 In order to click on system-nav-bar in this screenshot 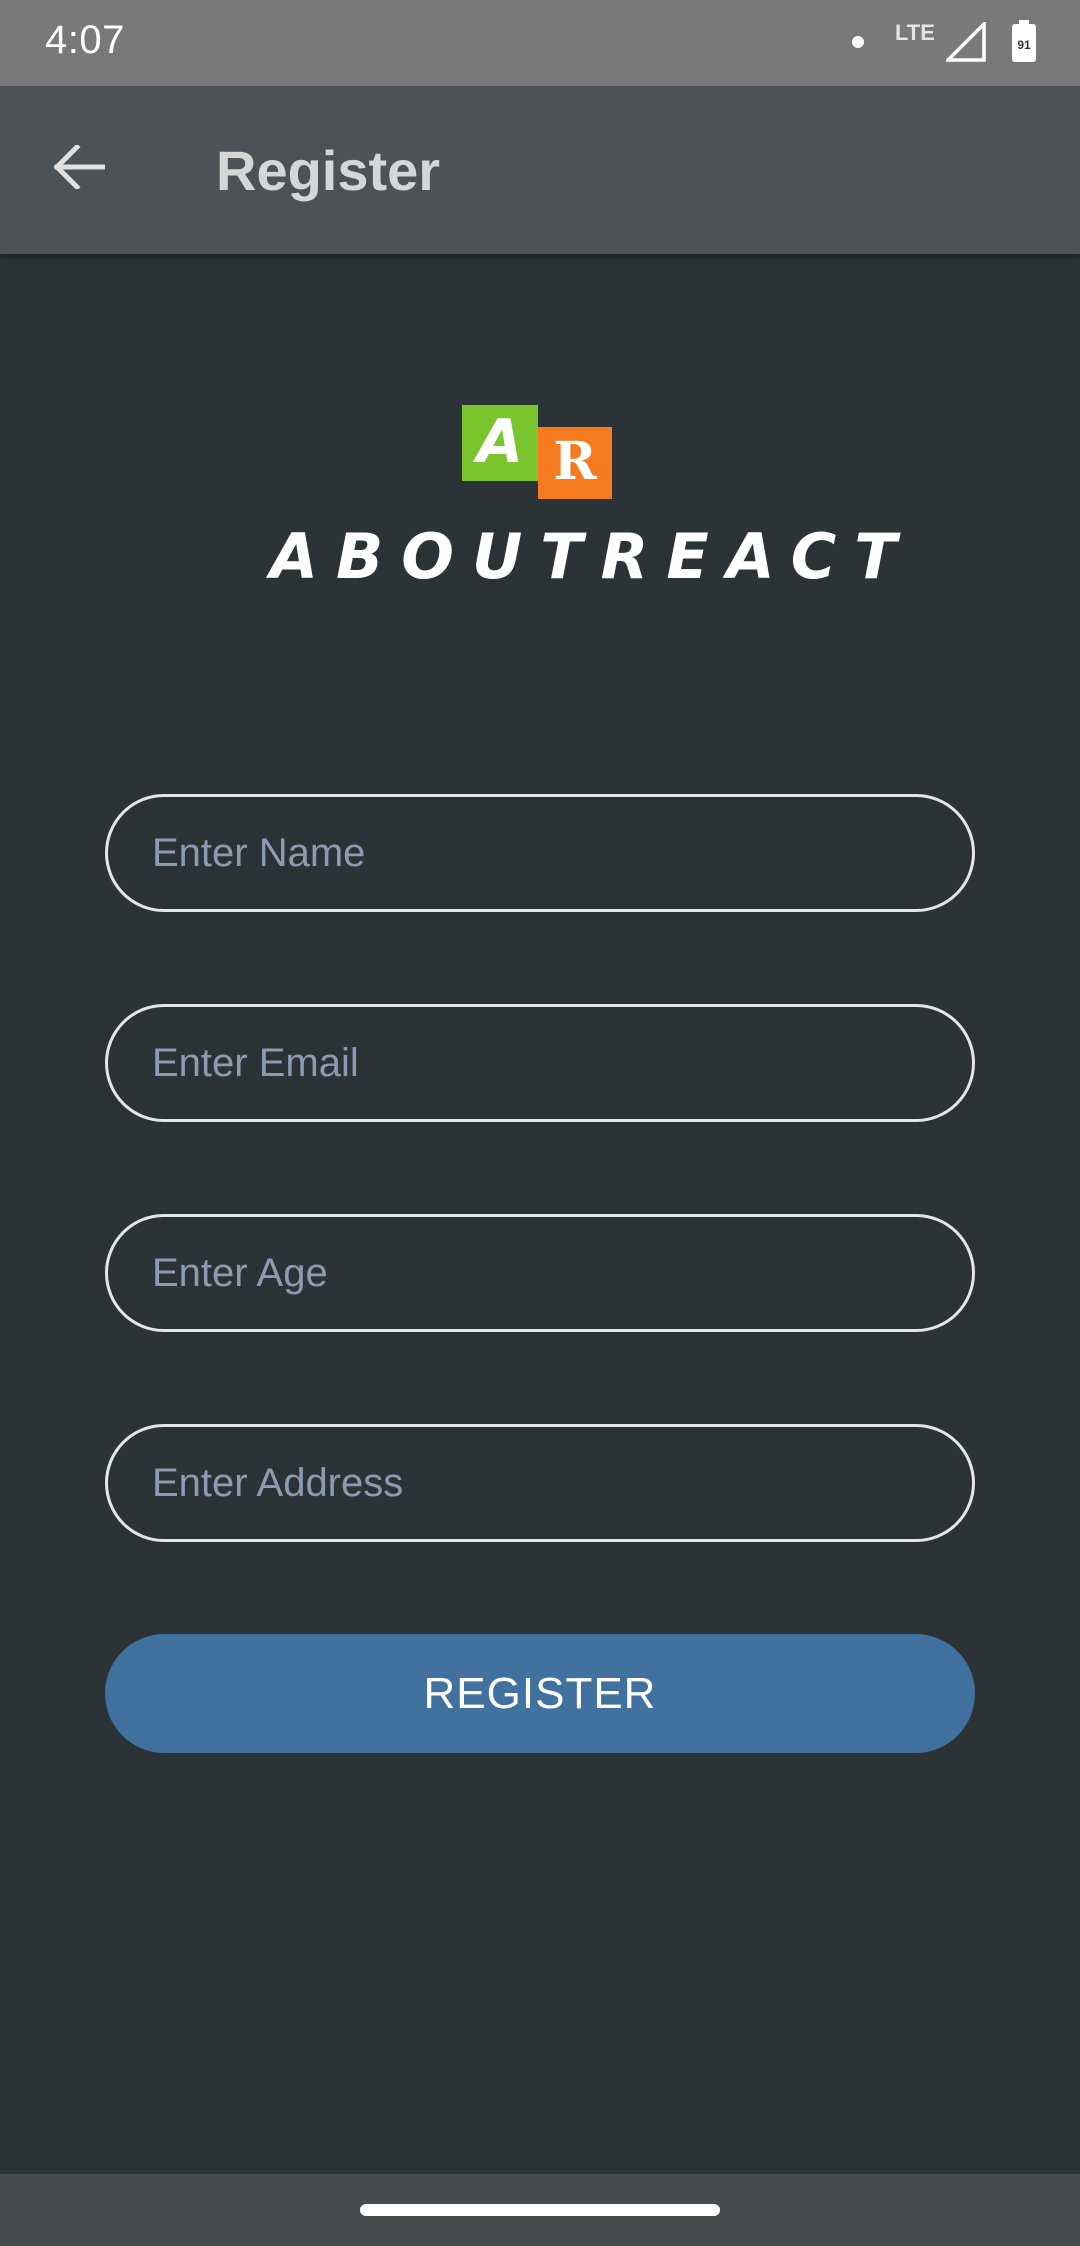, I will do `click(540, 2210)`.